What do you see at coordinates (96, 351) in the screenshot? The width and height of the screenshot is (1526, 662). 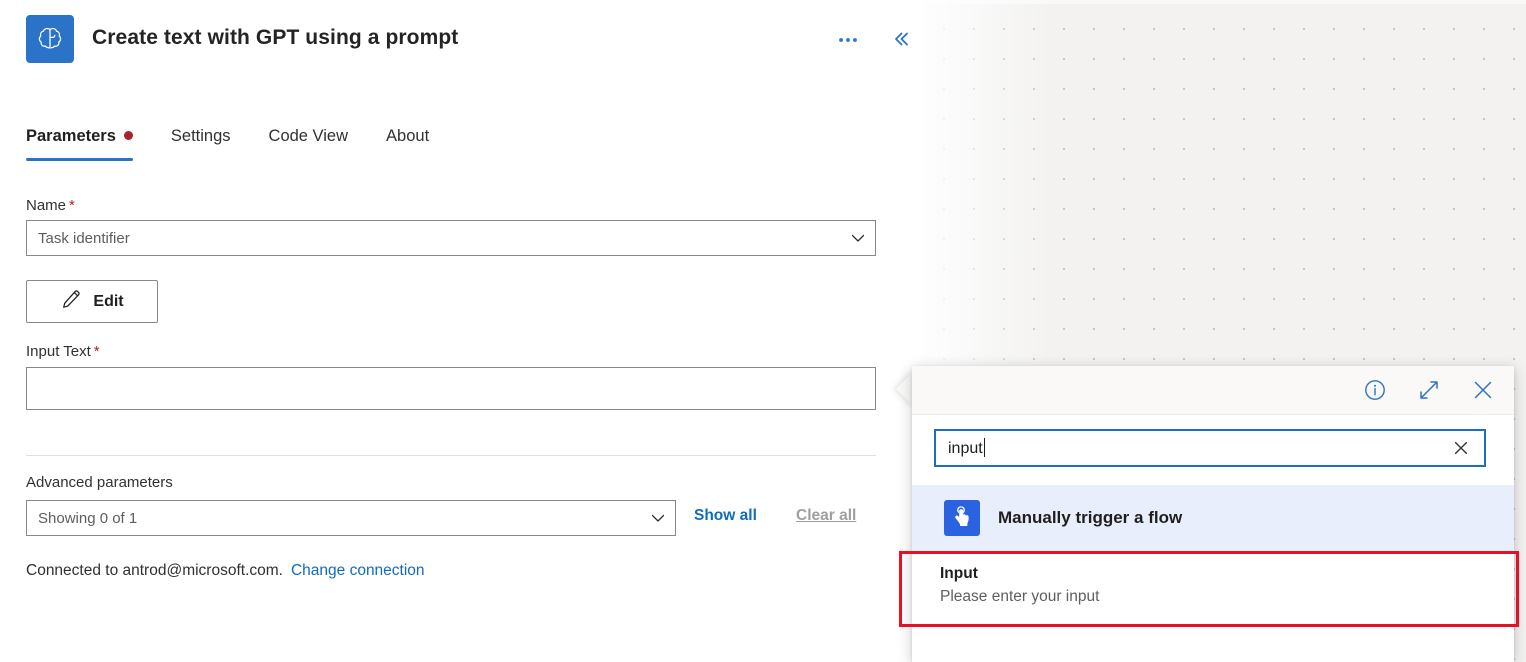 I see `input-text-required-marker: *` at bounding box center [96, 351].